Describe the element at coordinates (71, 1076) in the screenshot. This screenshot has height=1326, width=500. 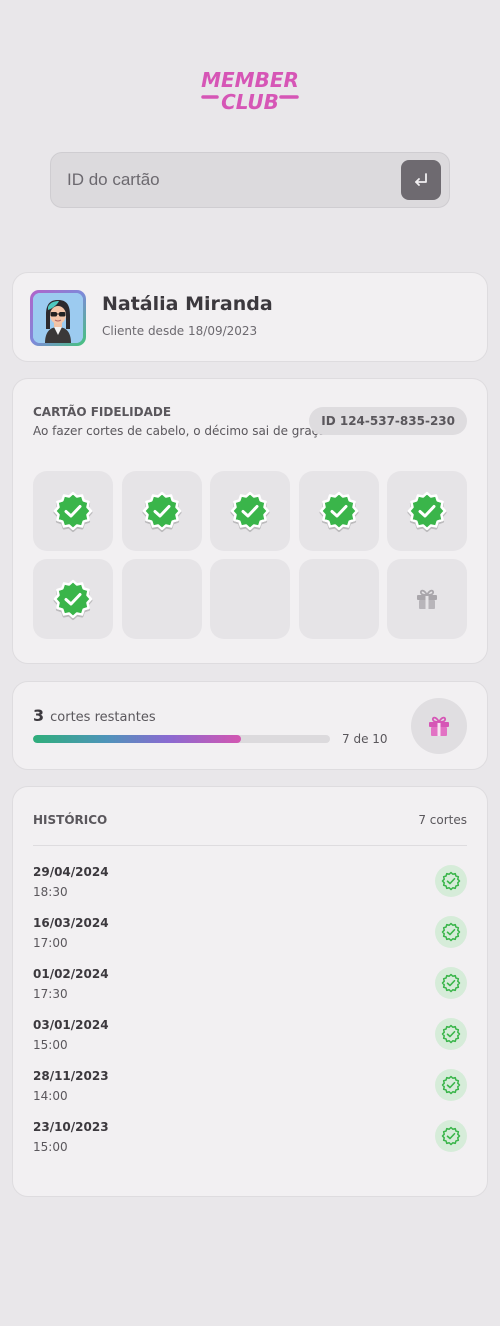
I see `history-date: 28/11/2023` at that location.